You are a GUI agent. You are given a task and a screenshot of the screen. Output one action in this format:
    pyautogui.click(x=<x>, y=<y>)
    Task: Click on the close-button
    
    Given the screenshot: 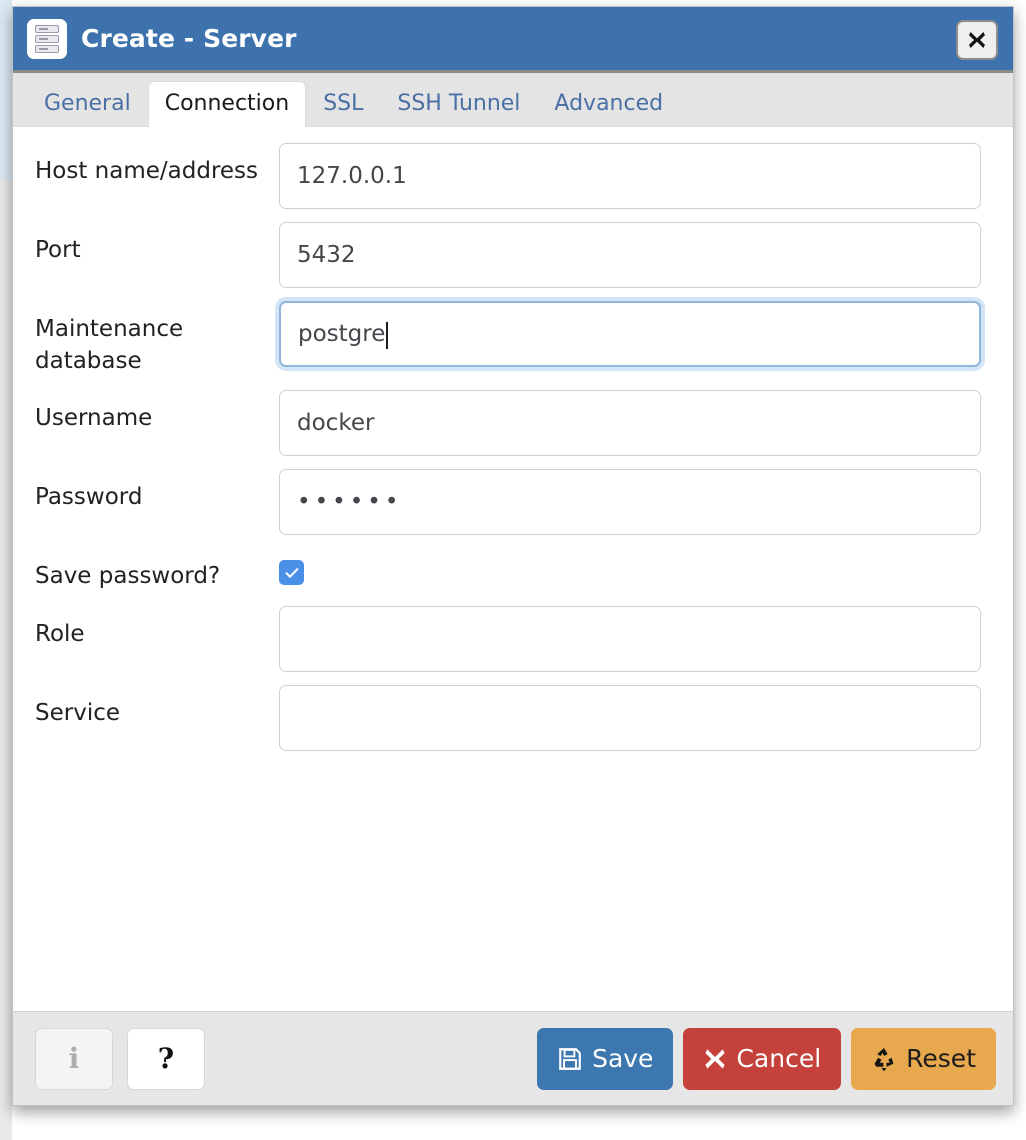 What is the action you would take?
    pyautogui.click(x=977, y=40)
    